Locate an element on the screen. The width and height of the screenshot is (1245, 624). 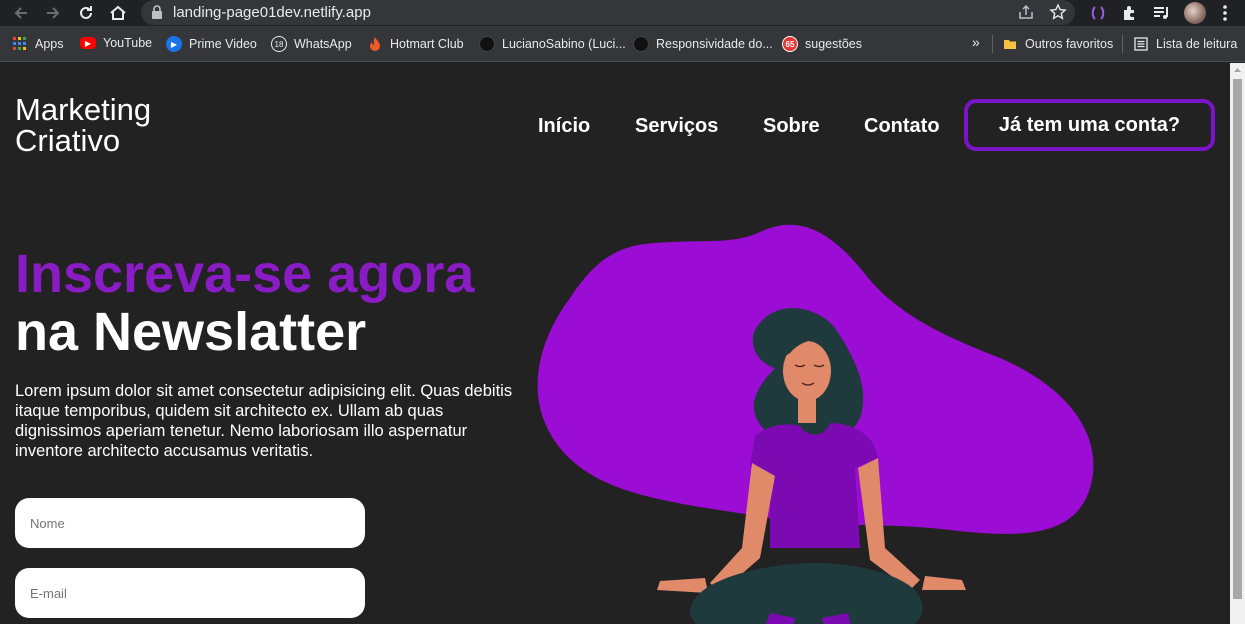
site-logo: Marketing Criativo is located at coordinates (83, 125).